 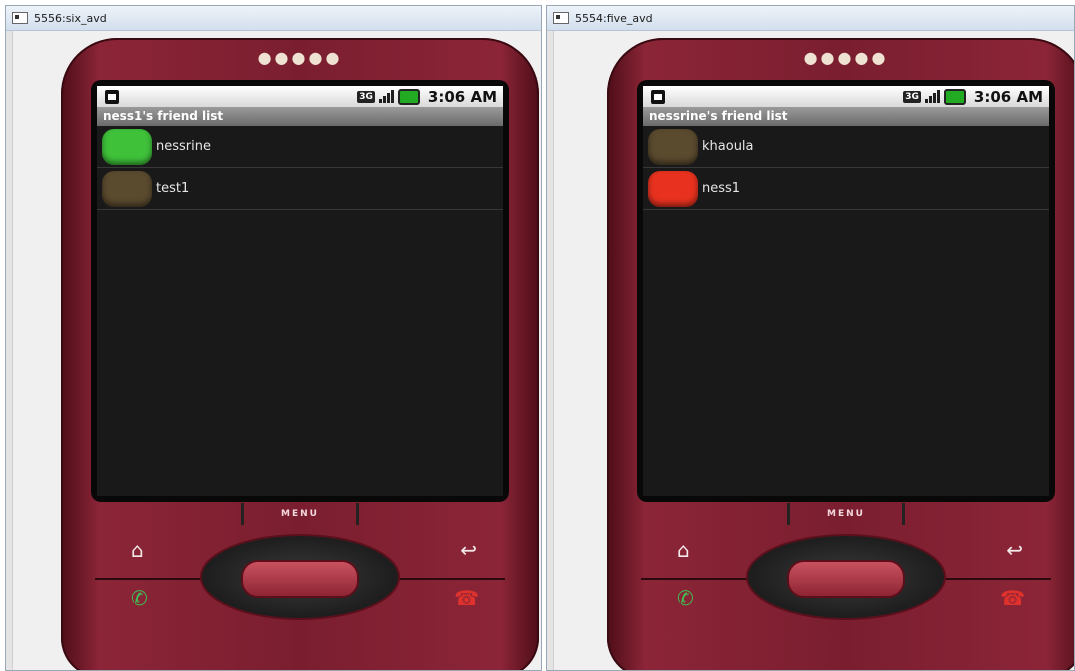 I want to click on friend-row: khaoula, so click(x=846, y=147).